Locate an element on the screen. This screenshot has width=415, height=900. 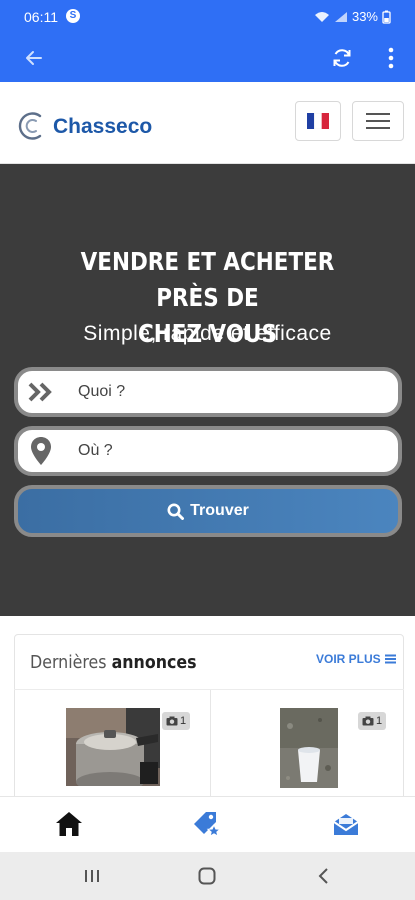
nav-messages is located at coordinates (346, 824).